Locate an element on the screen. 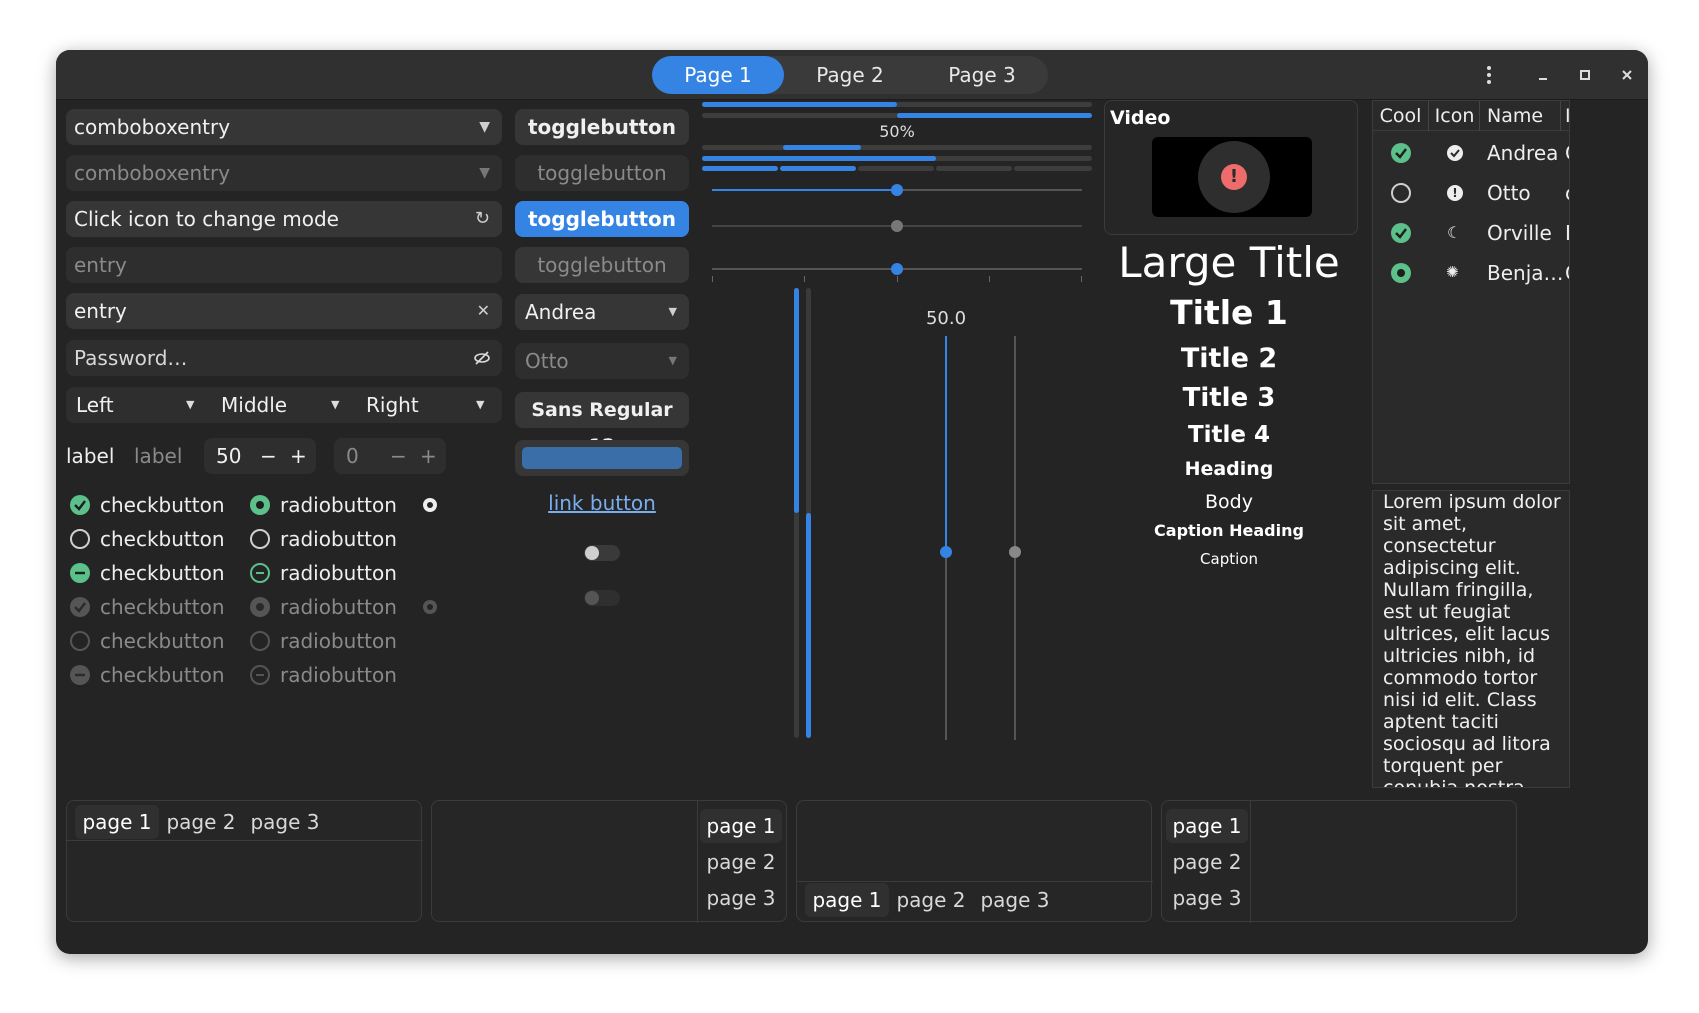 This screenshot has width=1699, height=1013. tree-header: Cool Icon Name I is located at coordinates (1471, 116).